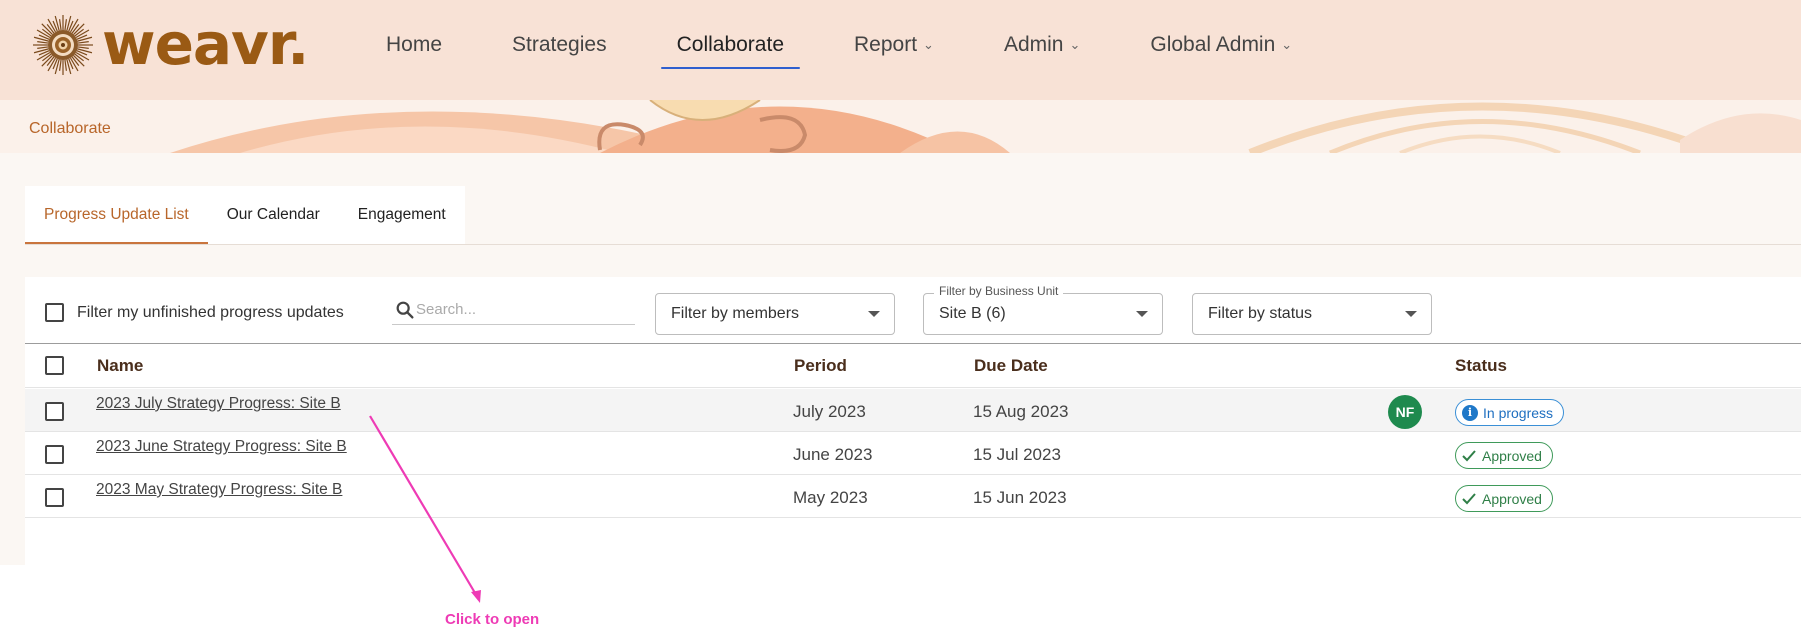 Image resolution: width=1801 pixels, height=639 pixels. What do you see at coordinates (1260, 313) in the screenshot?
I see `status-filter-placeholder: Filter by status` at bounding box center [1260, 313].